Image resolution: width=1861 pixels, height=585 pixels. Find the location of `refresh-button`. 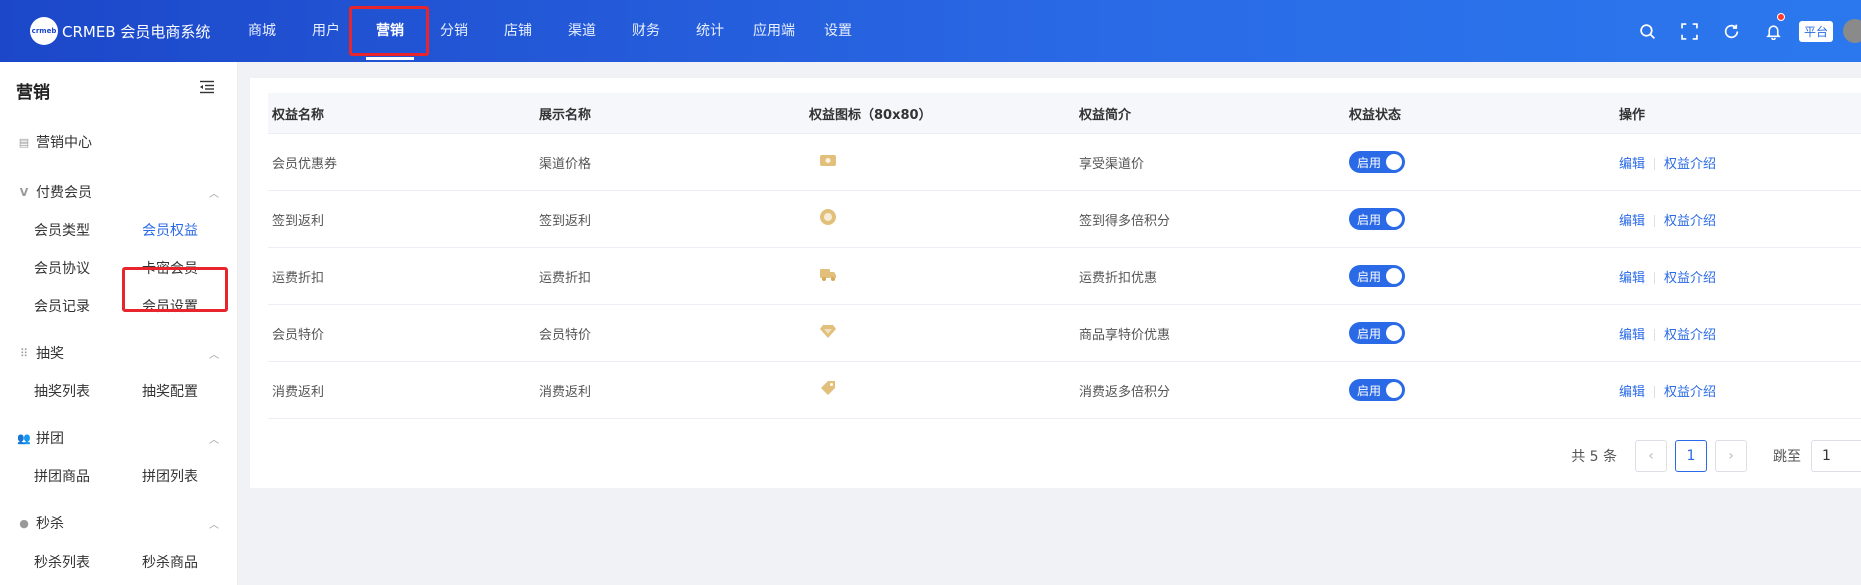

refresh-button is located at coordinates (1732, 31).